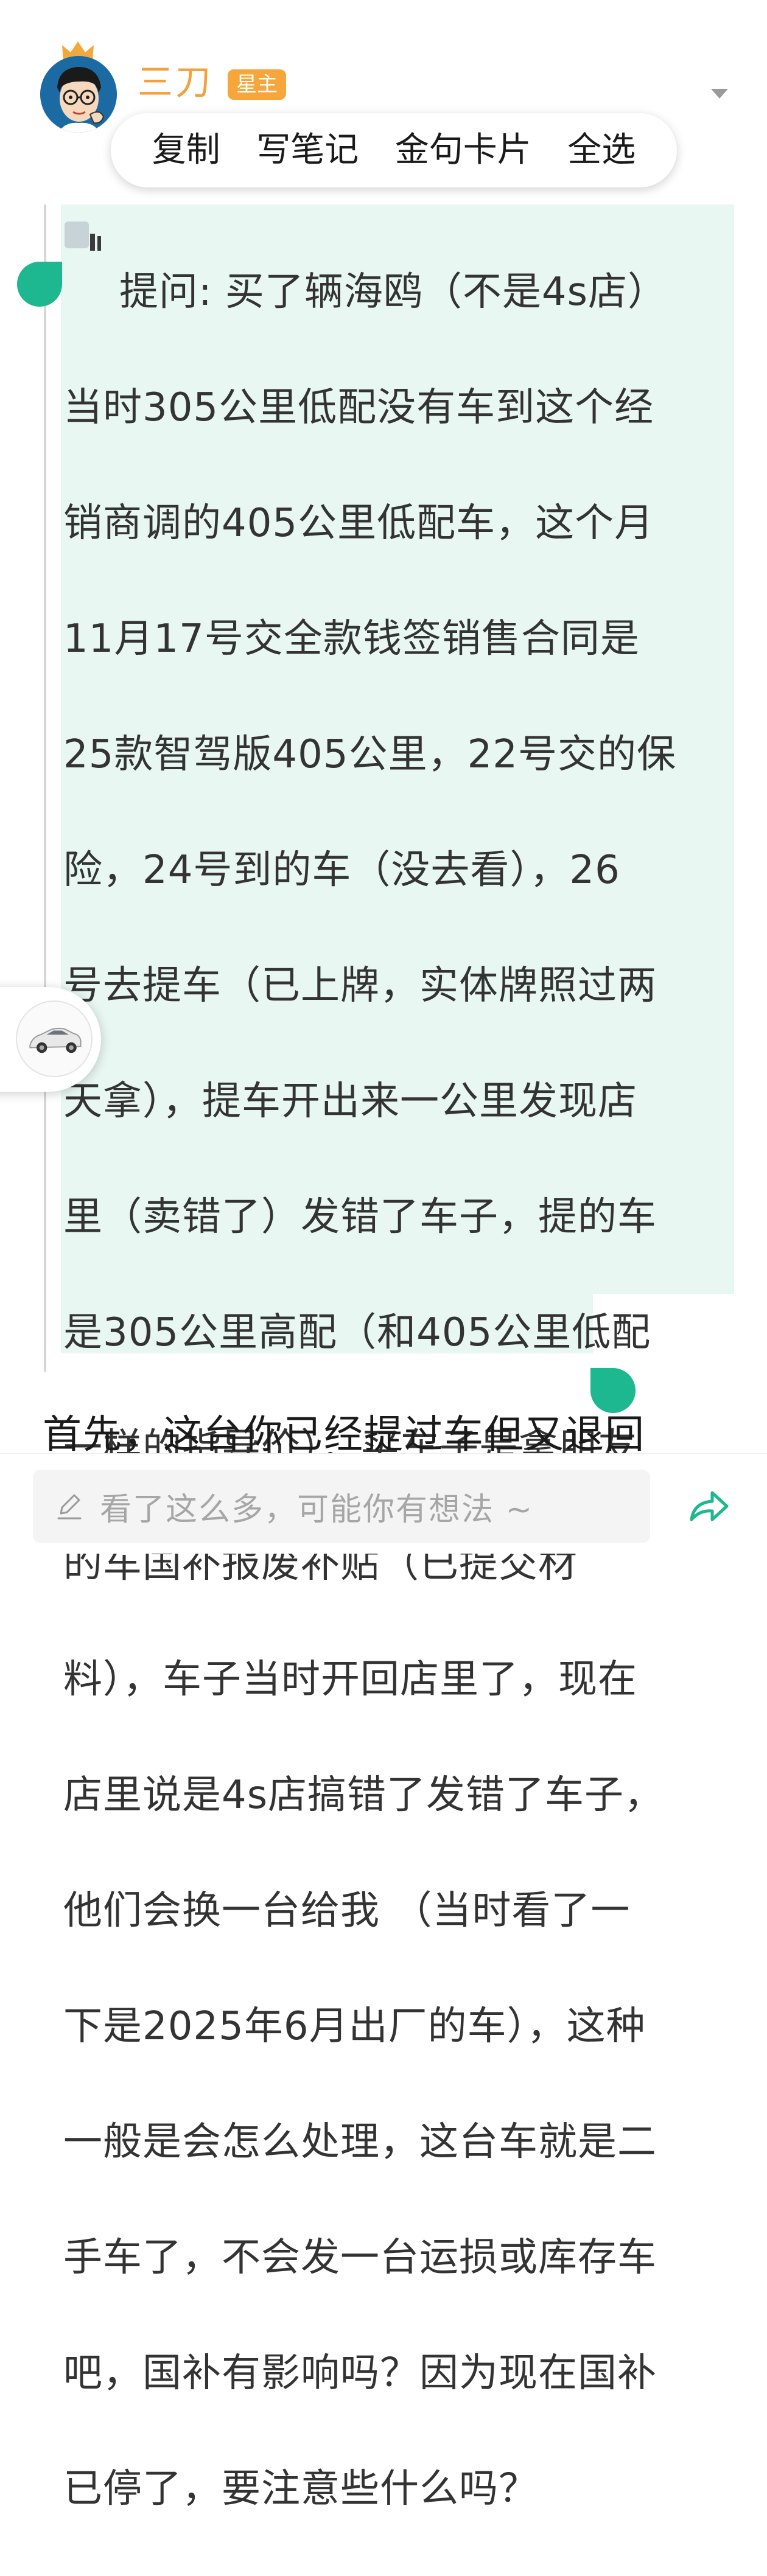 Image resolution: width=767 pixels, height=2576 pixels. I want to click on floating-car-button, so click(50, 1039).